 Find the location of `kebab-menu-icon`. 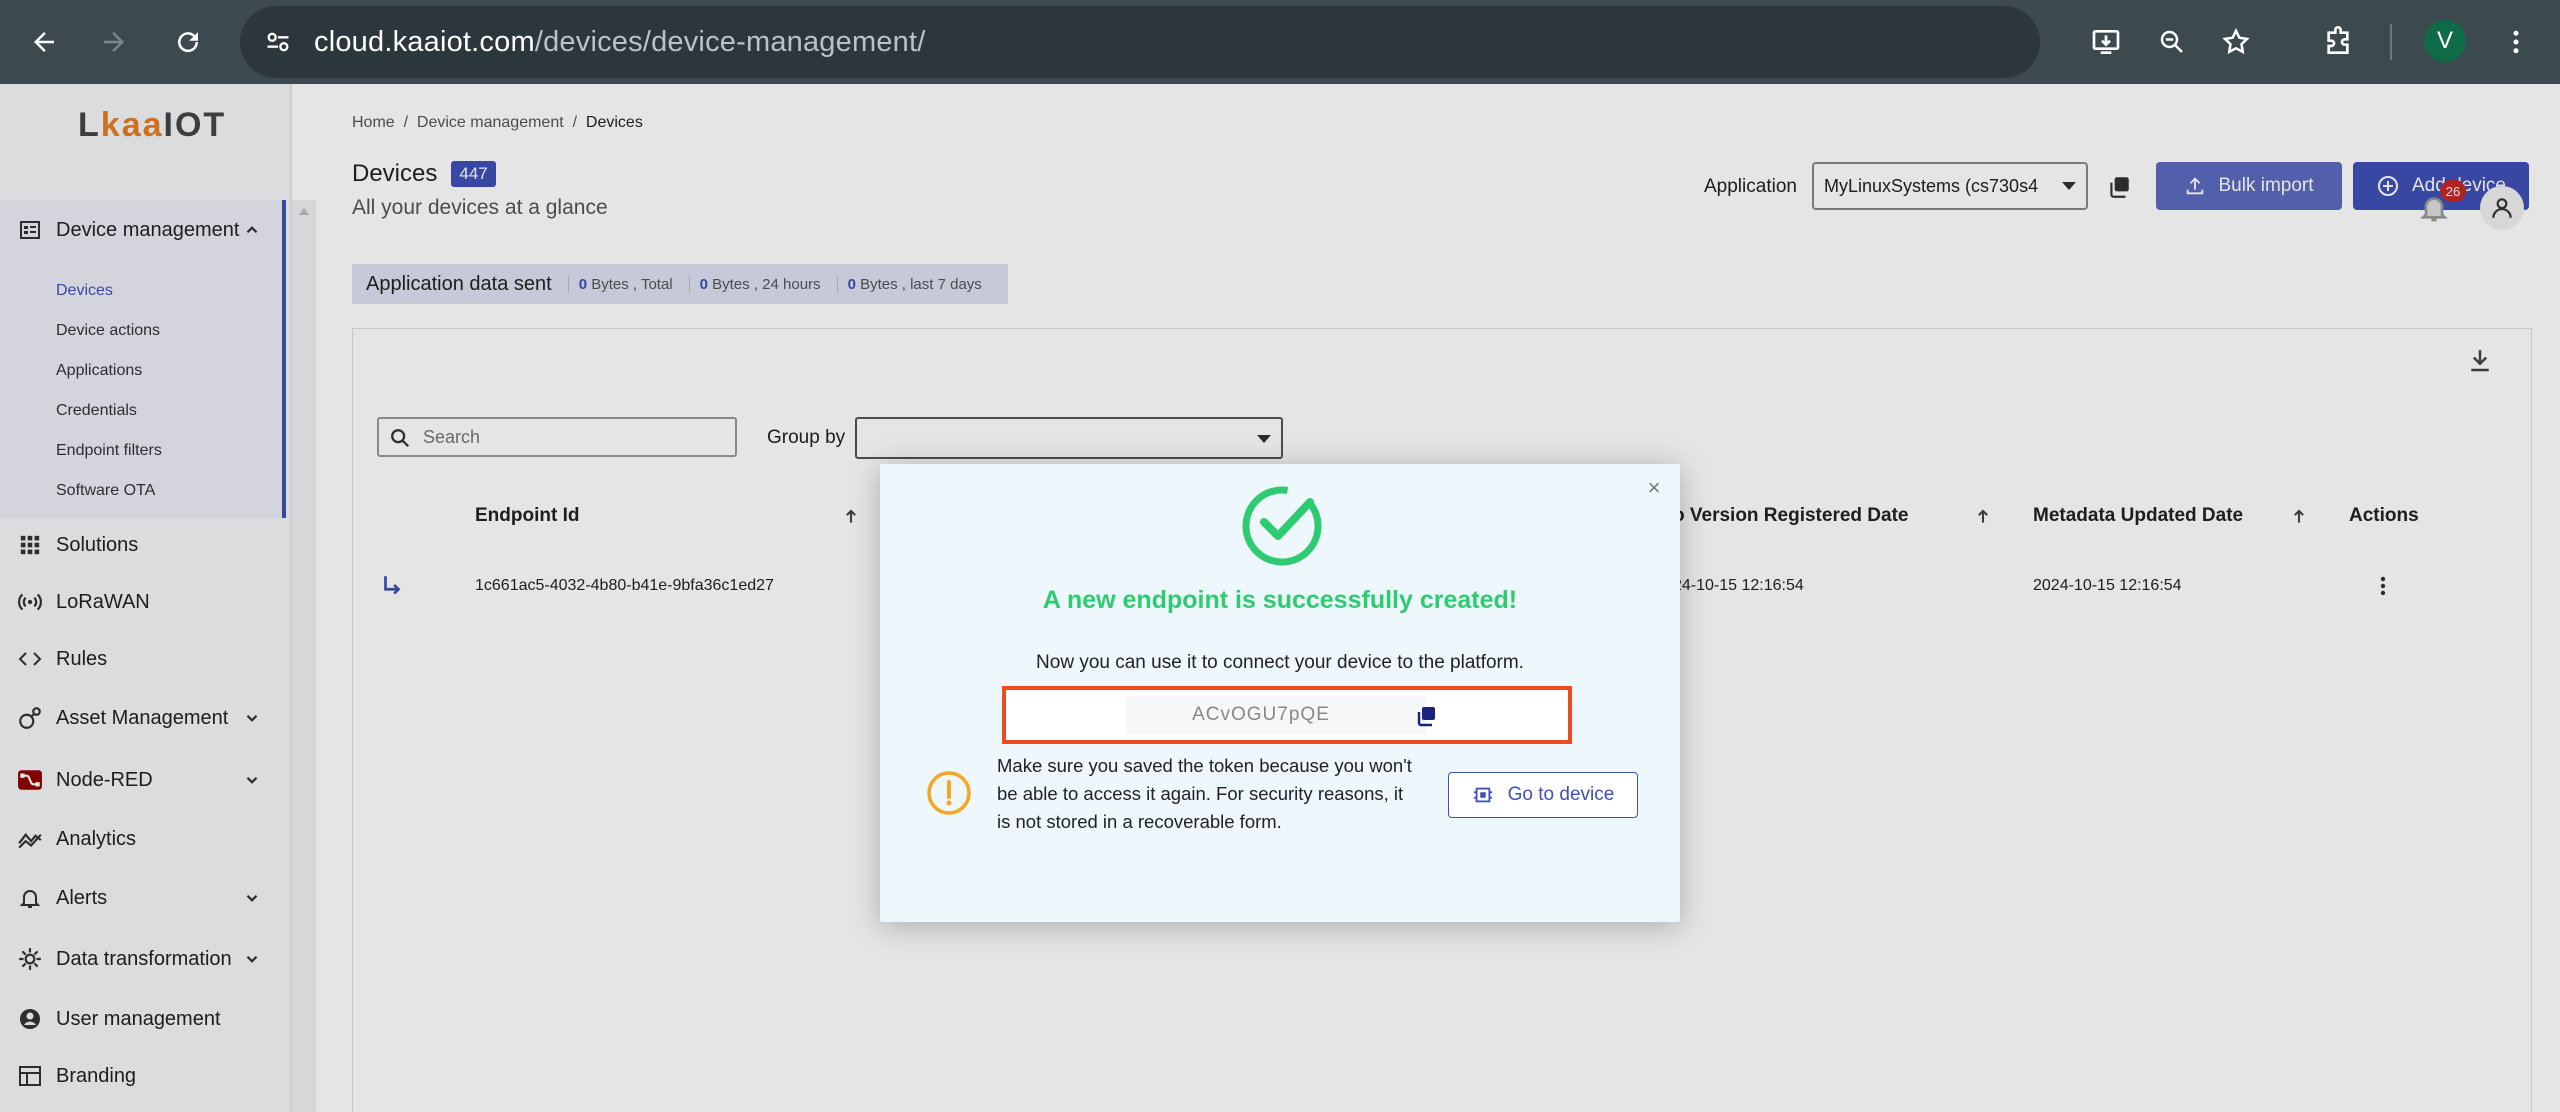

kebab-menu-icon is located at coordinates (2516, 42).